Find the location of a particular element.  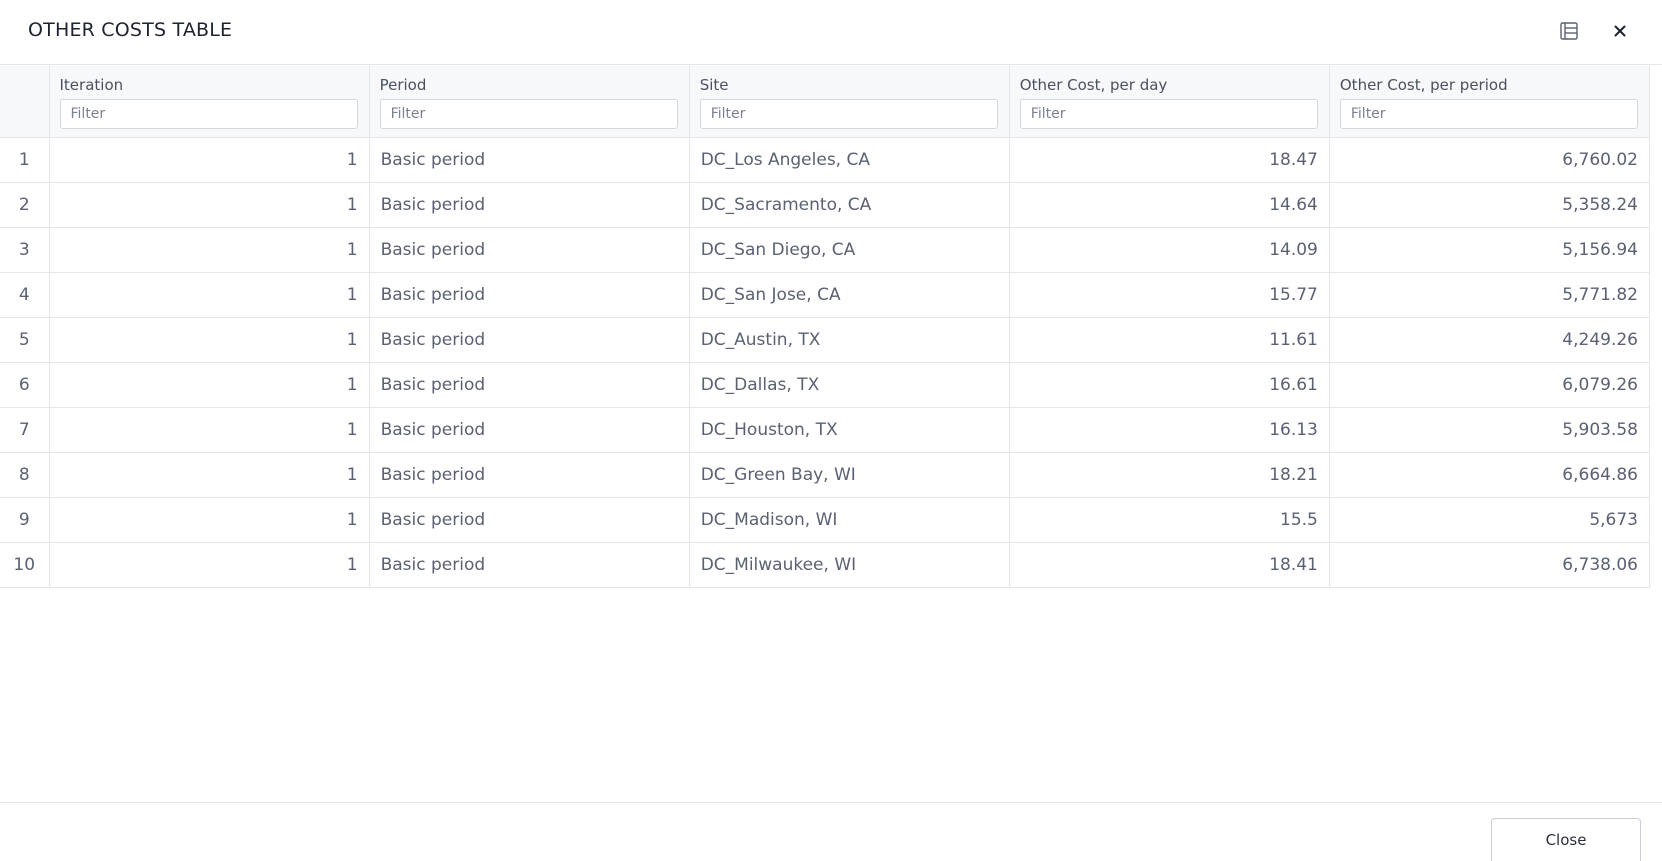

cell-cost-per-period: 5,903.58 is located at coordinates (1489, 429).